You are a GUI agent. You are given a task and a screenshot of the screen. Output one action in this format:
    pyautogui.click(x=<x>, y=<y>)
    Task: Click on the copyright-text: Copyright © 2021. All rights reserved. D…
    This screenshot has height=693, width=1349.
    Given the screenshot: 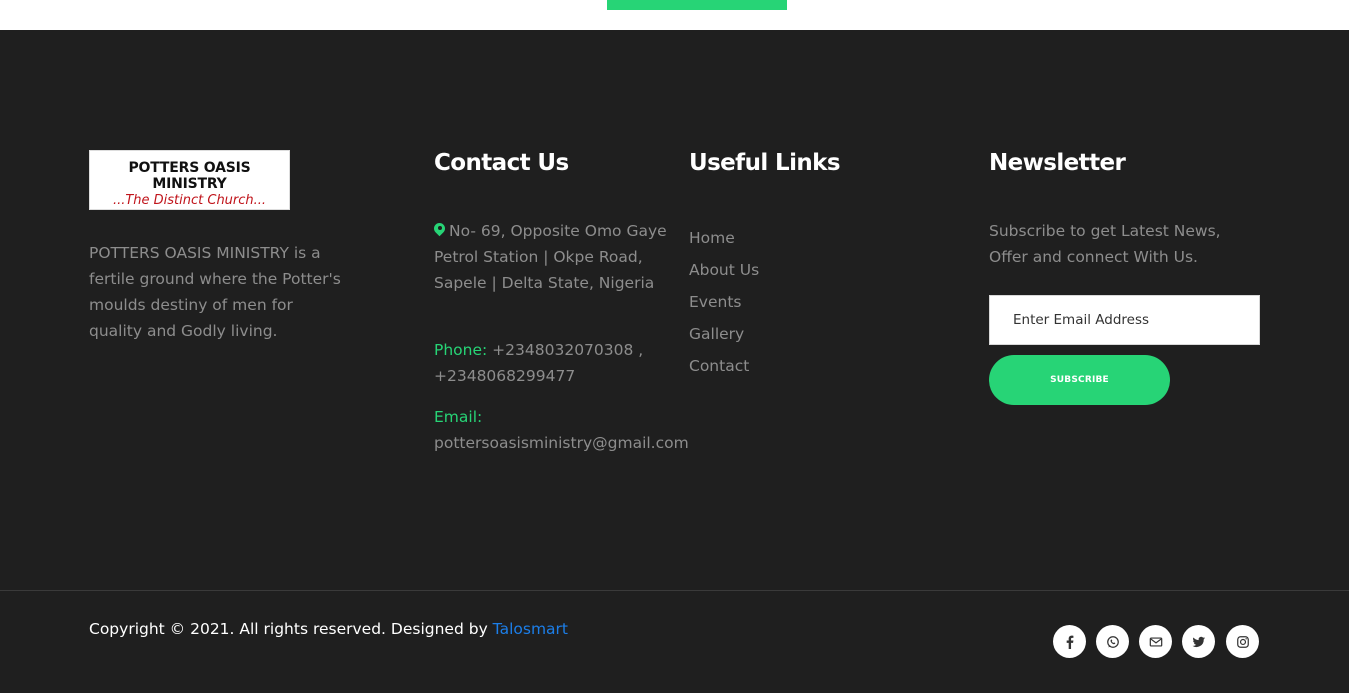 What is the action you would take?
    pyautogui.click(x=328, y=629)
    